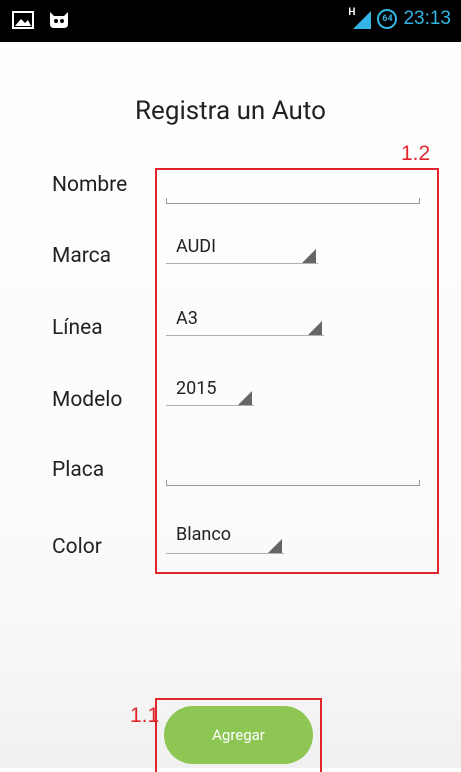 The width and height of the screenshot is (461, 772). I want to click on modelo-label: Modelo, so click(87, 400).